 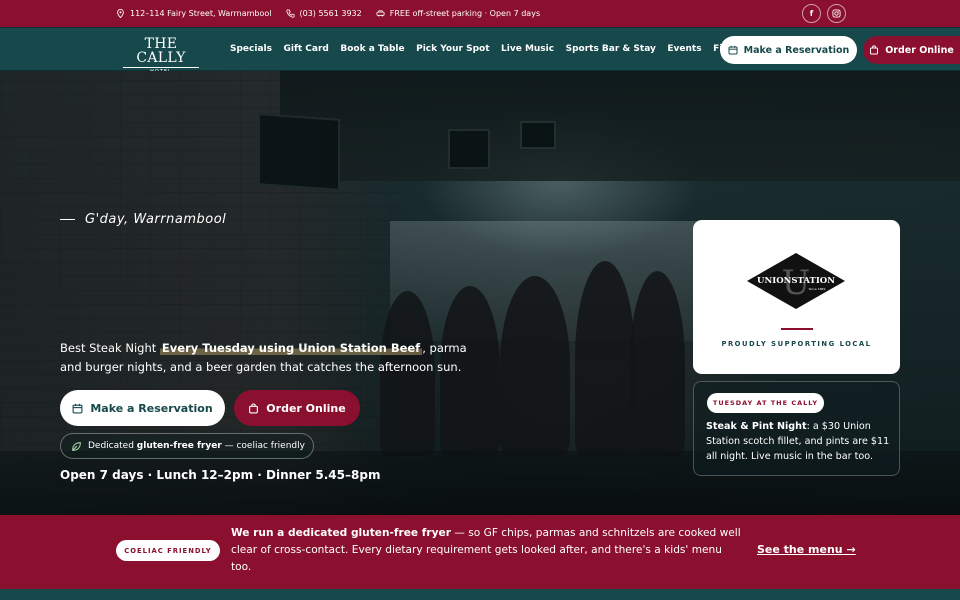 I want to click on facebook-link: f, so click(x=811, y=13).